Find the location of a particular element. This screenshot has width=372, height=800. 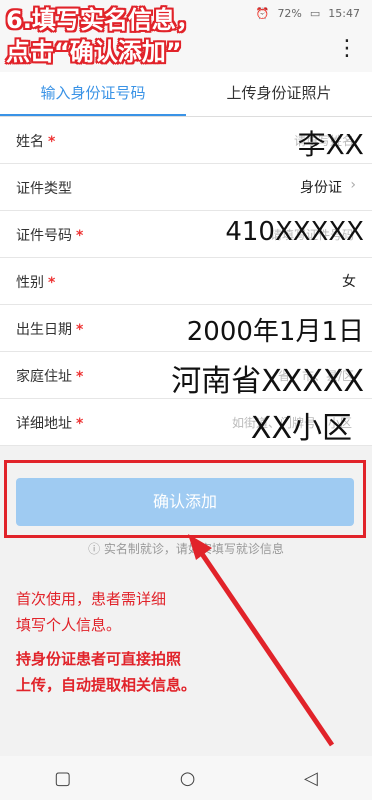

arrow-head is located at coordinates (200, 547).